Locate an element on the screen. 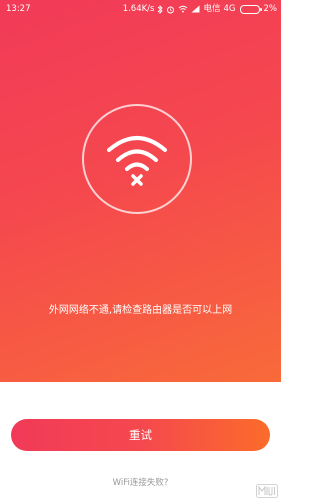 The height and width of the screenshot is (500, 320). status-right: 1.64K/s 电信 4G 2% is located at coordinates (200, 9).